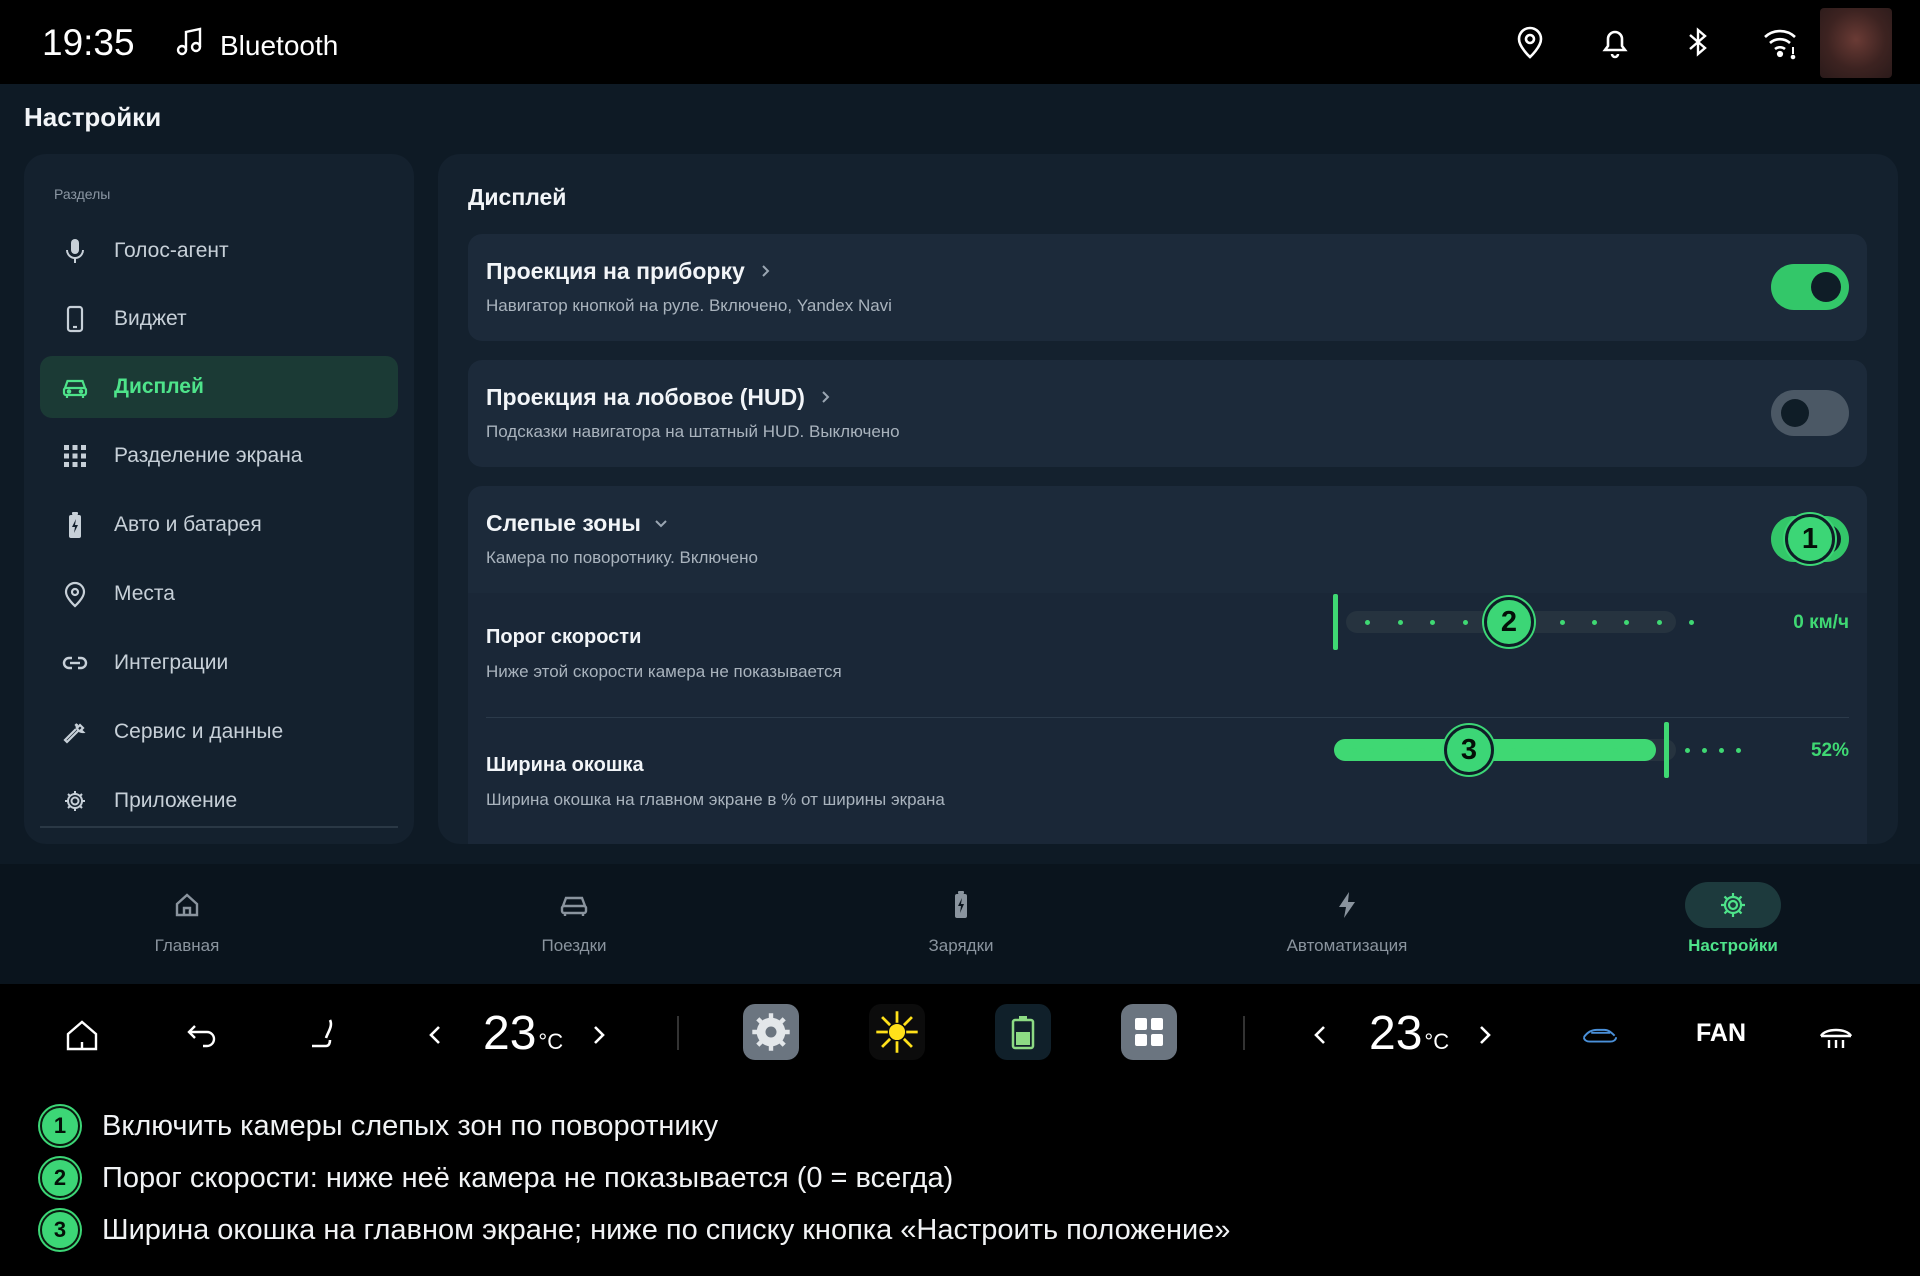 The image size is (1920, 1276). I want to click on seat-heat-icon, so click(323, 1035).